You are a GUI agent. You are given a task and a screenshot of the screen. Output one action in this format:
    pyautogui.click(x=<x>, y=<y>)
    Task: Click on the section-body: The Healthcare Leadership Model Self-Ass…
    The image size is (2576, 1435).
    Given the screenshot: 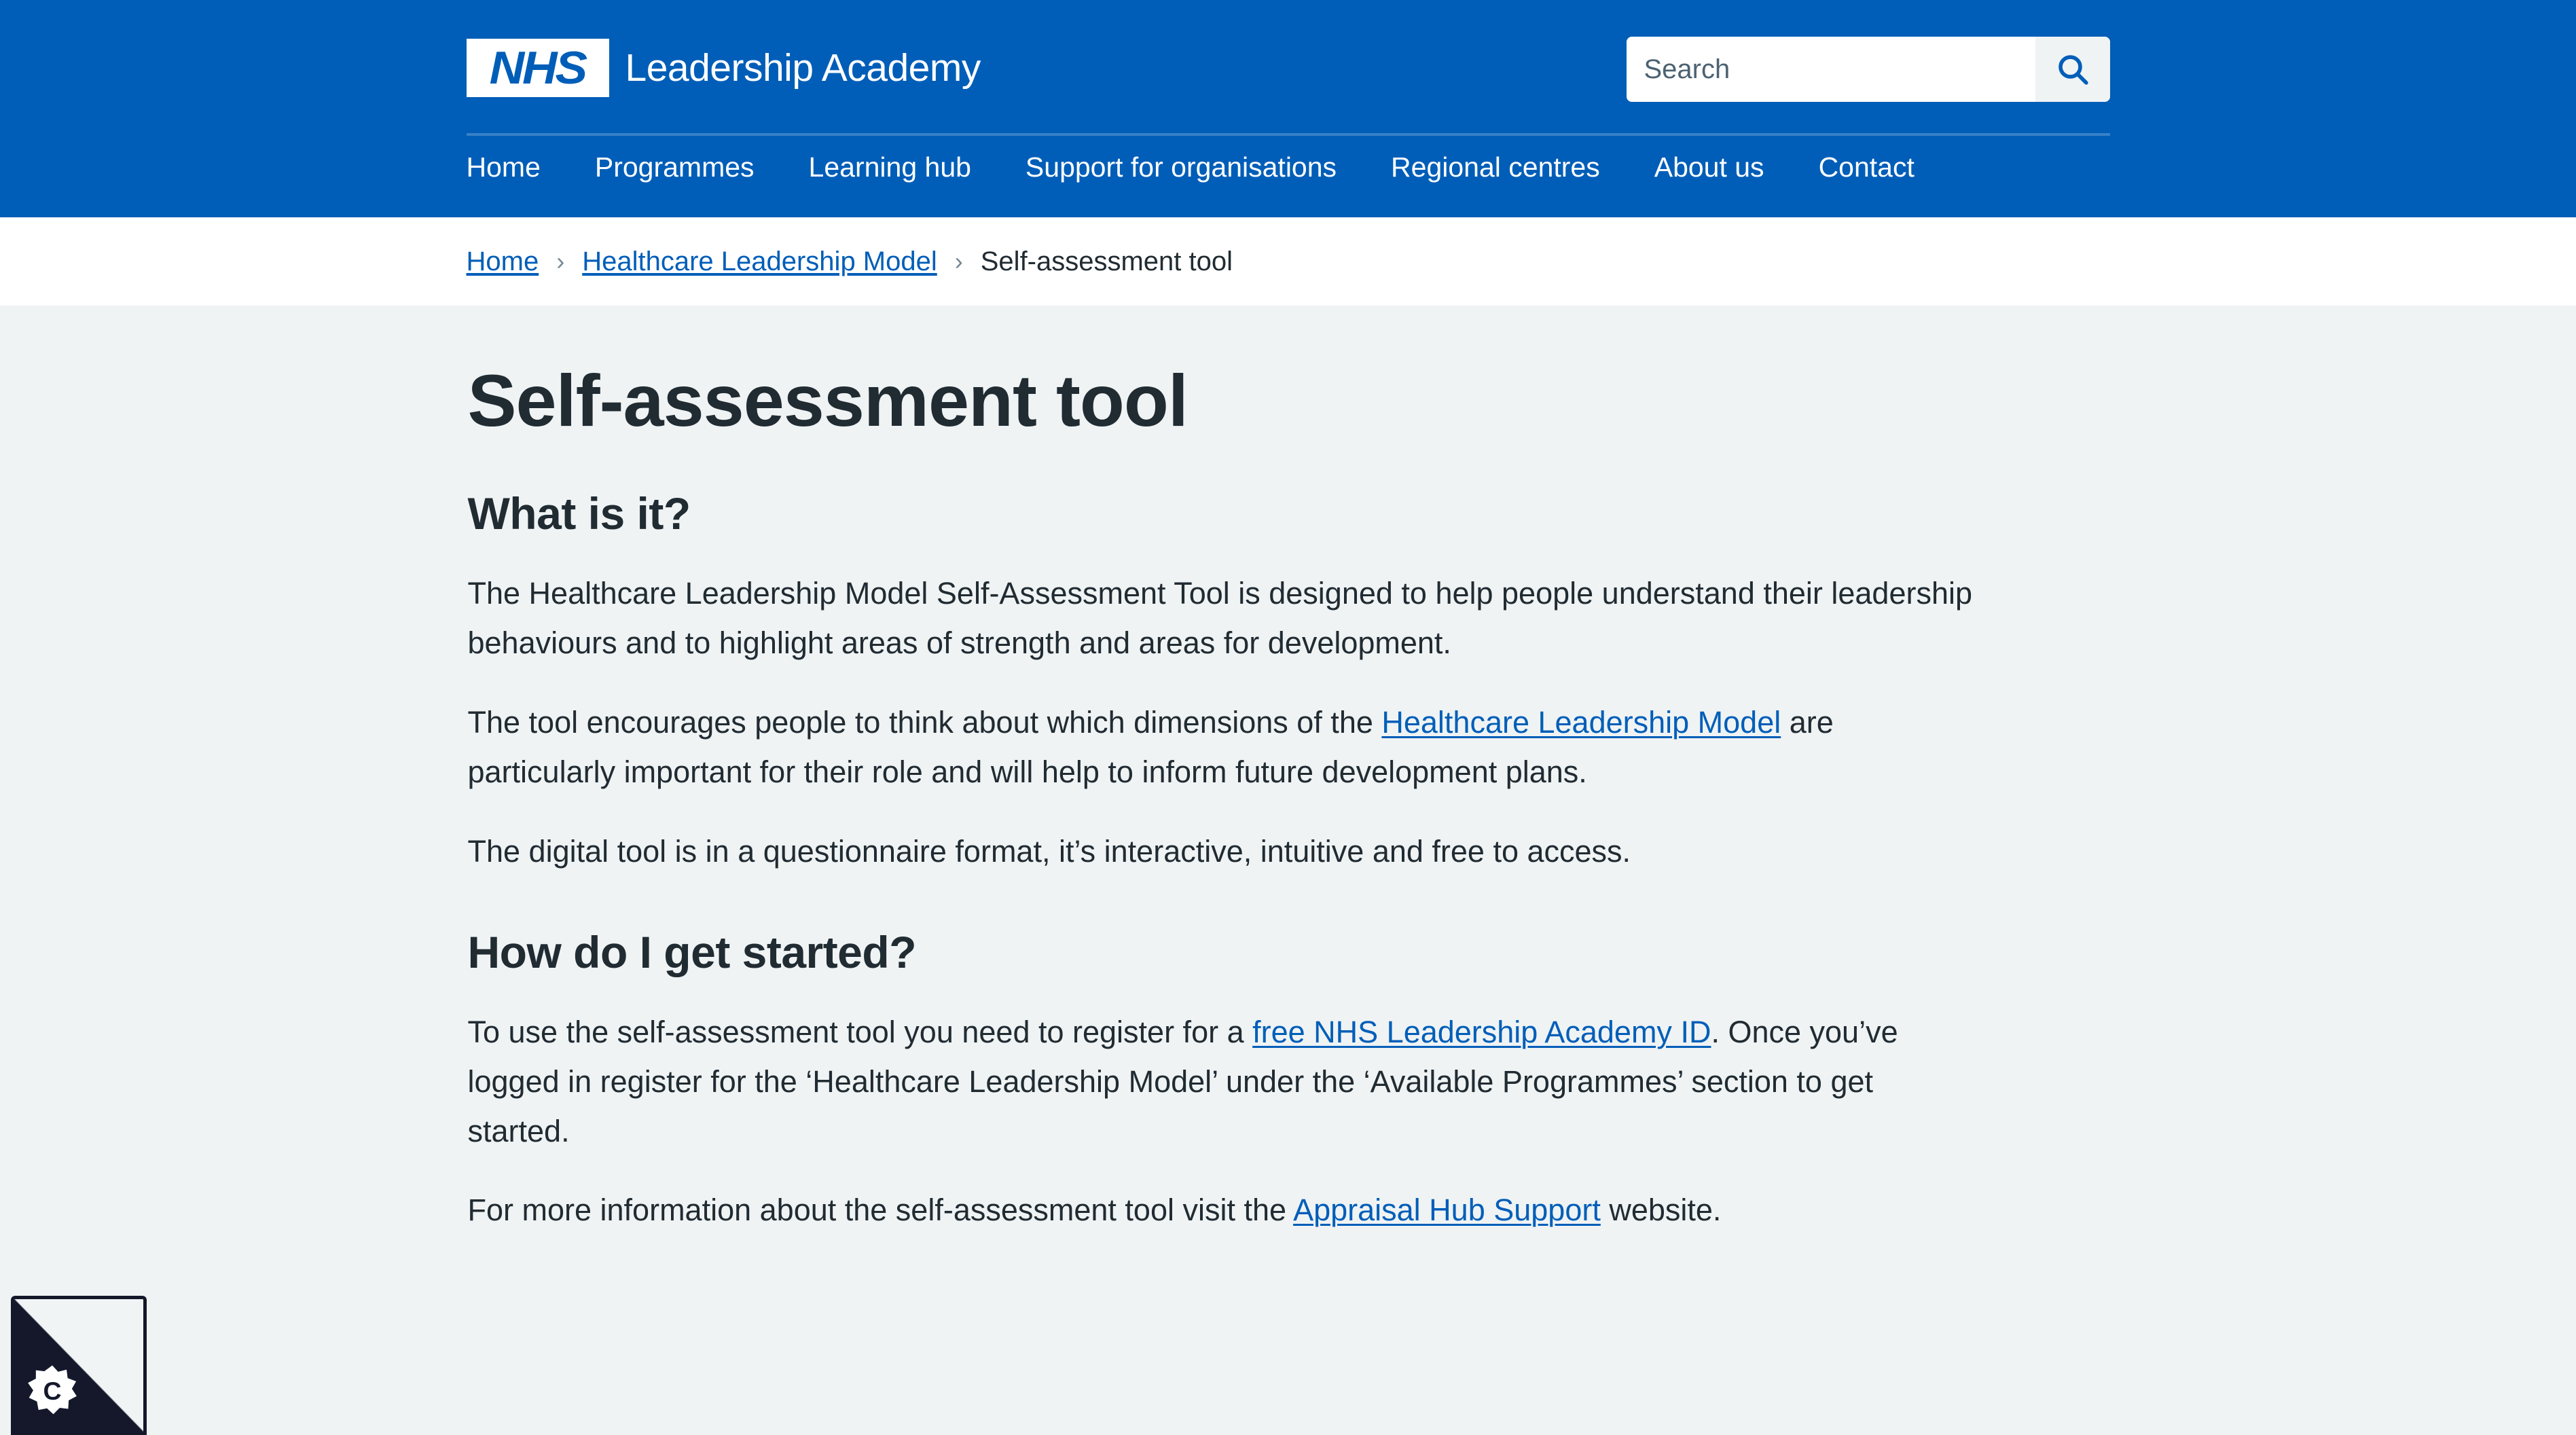 What is the action you would take?
    pyautogui.click(x=1289, y=722)
    